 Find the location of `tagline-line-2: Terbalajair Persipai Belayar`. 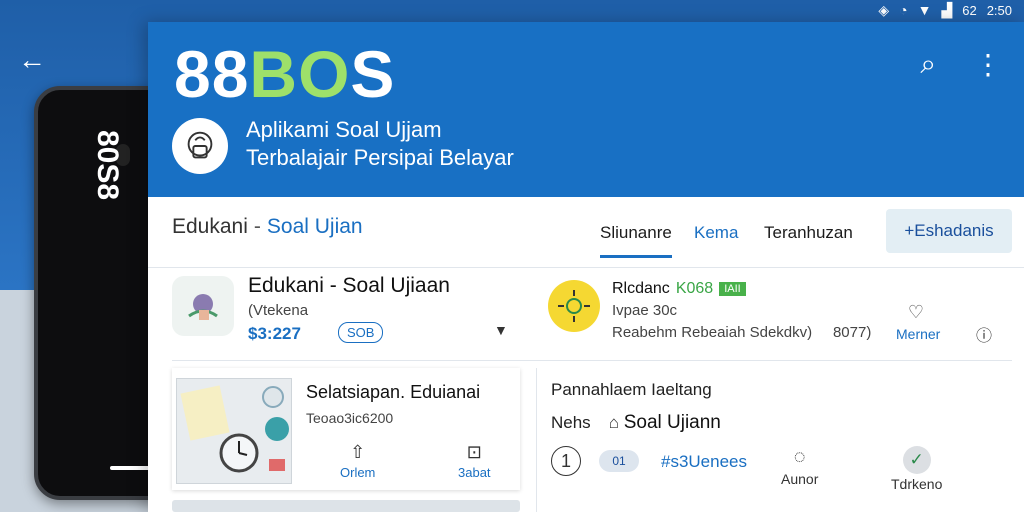

tagline-line-2: Terbalajair Persipai Belayar is located at coordinates (380, 157).